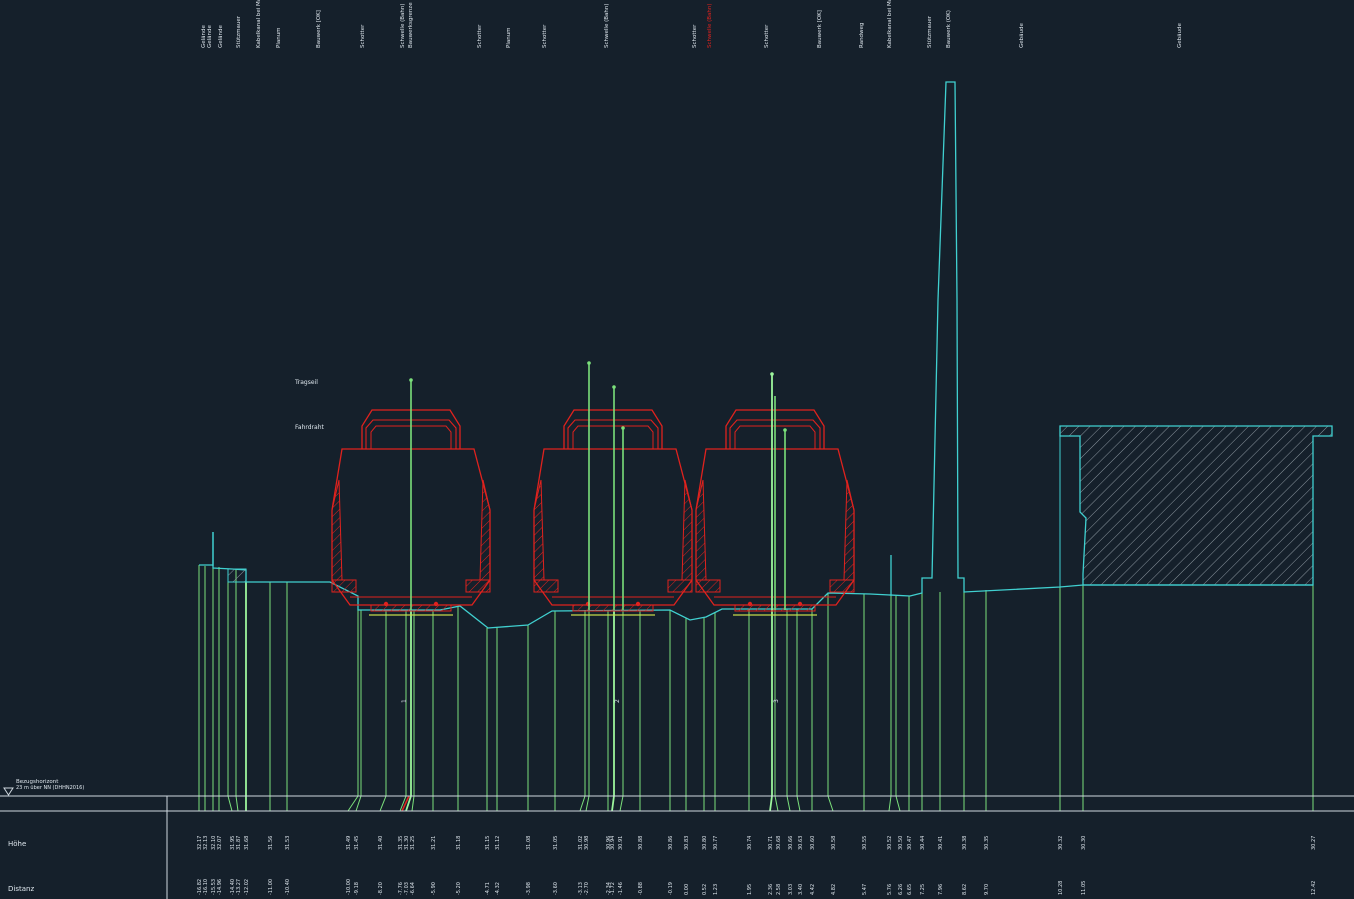  Describe the element at coordinates (613, 608) in the screenshot. I see `sleeper` at that location.